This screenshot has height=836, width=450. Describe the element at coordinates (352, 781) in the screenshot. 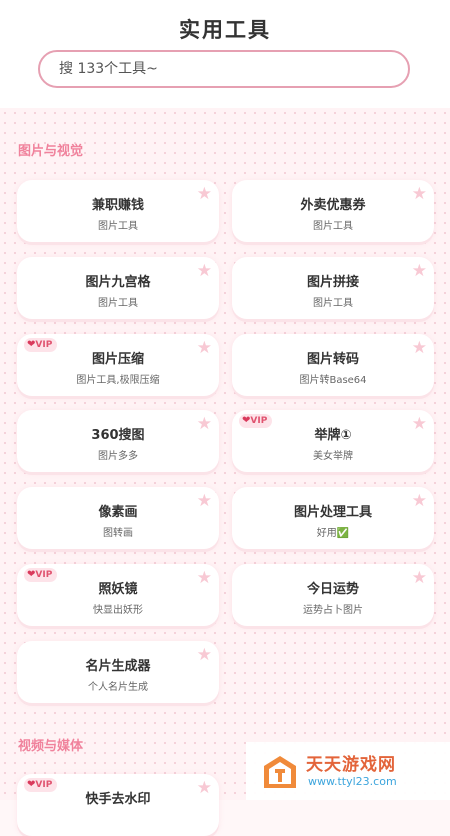

I see `watermark-url: www.ttyl23.com` at that location.